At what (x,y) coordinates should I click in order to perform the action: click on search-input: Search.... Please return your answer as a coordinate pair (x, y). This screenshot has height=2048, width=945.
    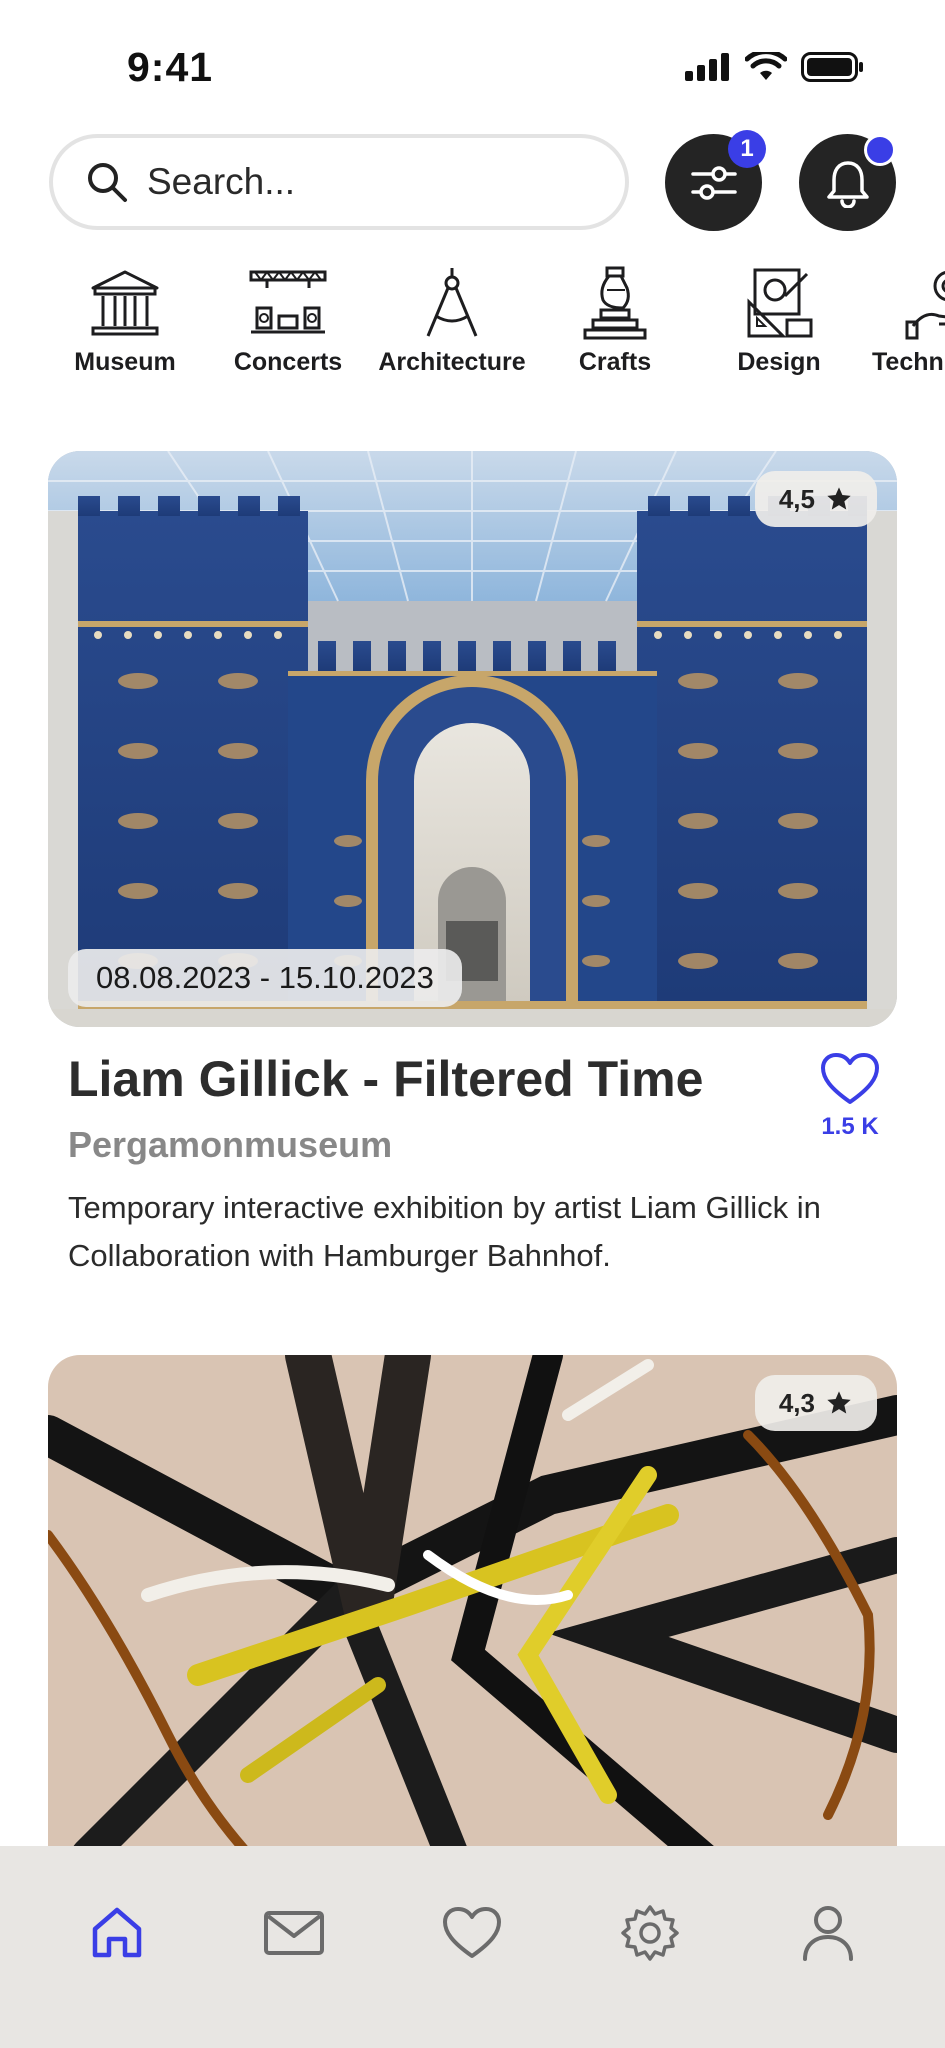
    Looking at the image, I should click on (339, 182).